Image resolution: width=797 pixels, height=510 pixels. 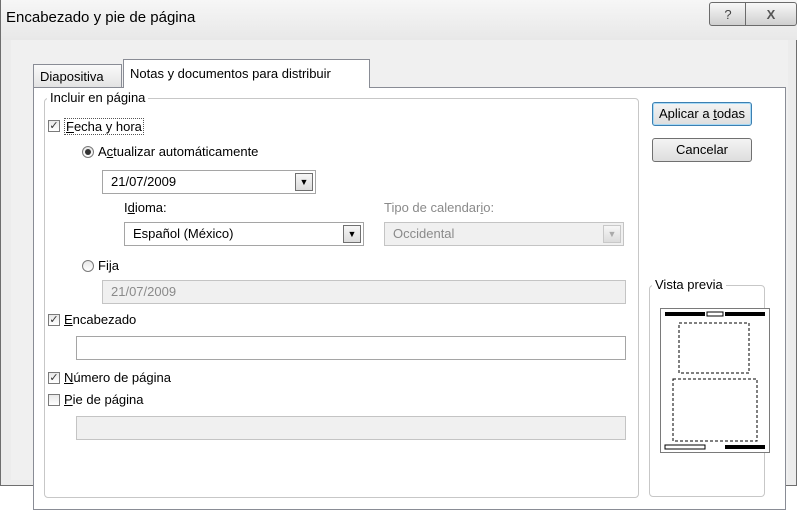 I want to click on fixed-label: Fija, so click(x=108, y=265).